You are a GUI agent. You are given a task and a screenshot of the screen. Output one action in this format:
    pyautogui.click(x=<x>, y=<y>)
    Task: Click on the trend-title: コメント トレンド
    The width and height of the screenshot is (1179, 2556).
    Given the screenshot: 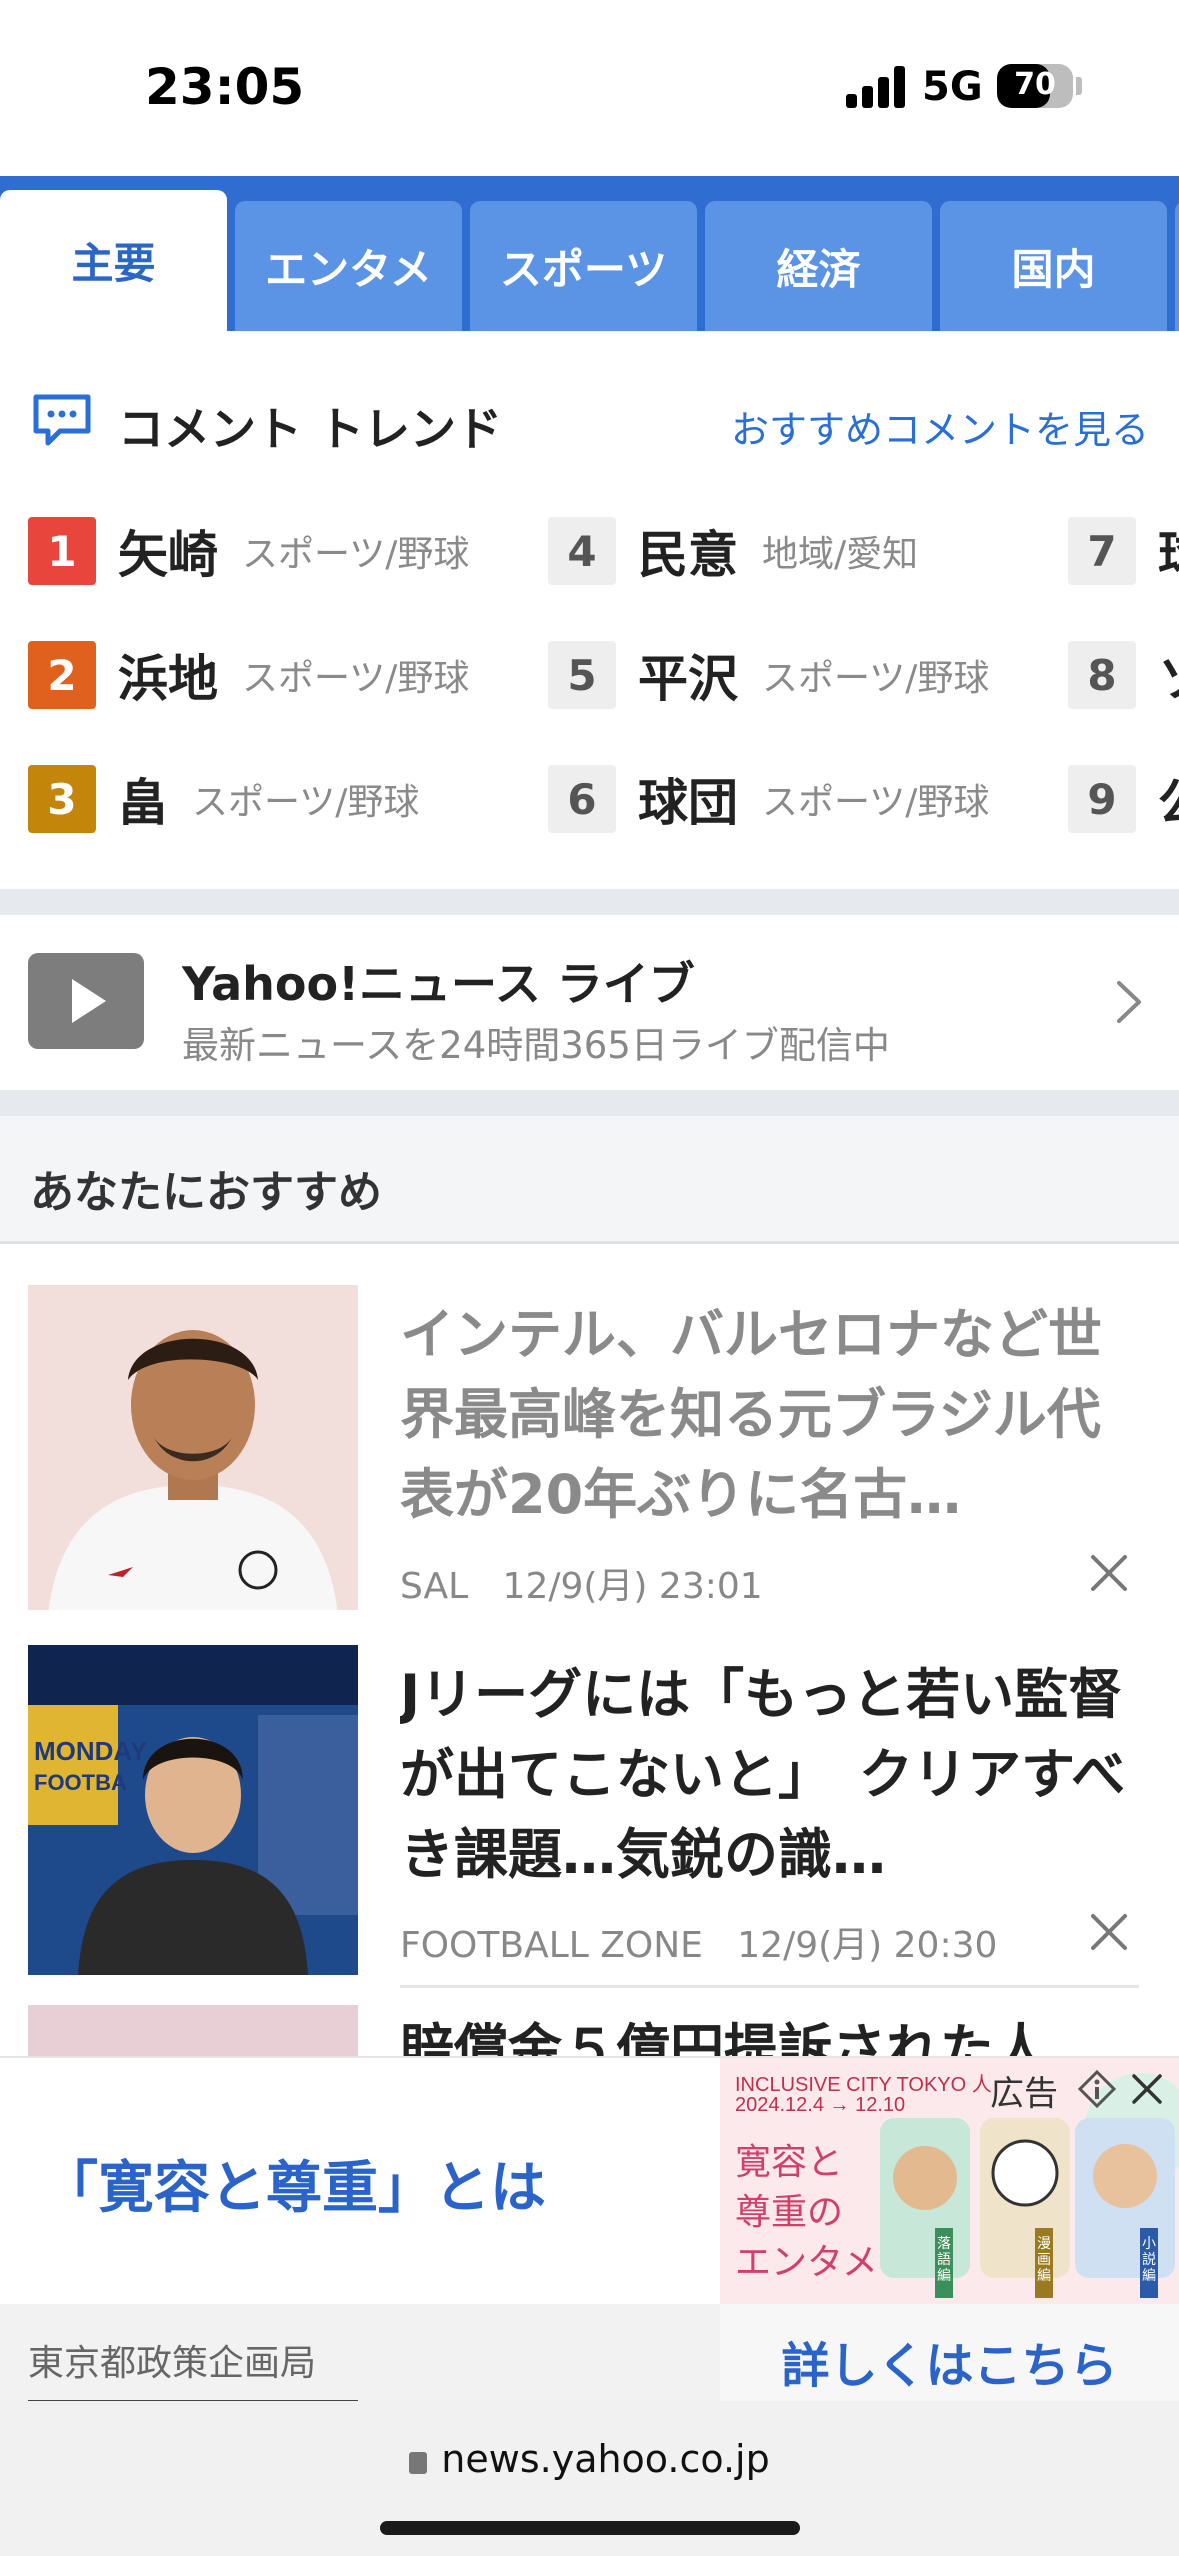 What is the action you would take?
    pyautogui.click(x=310, y=429)
    